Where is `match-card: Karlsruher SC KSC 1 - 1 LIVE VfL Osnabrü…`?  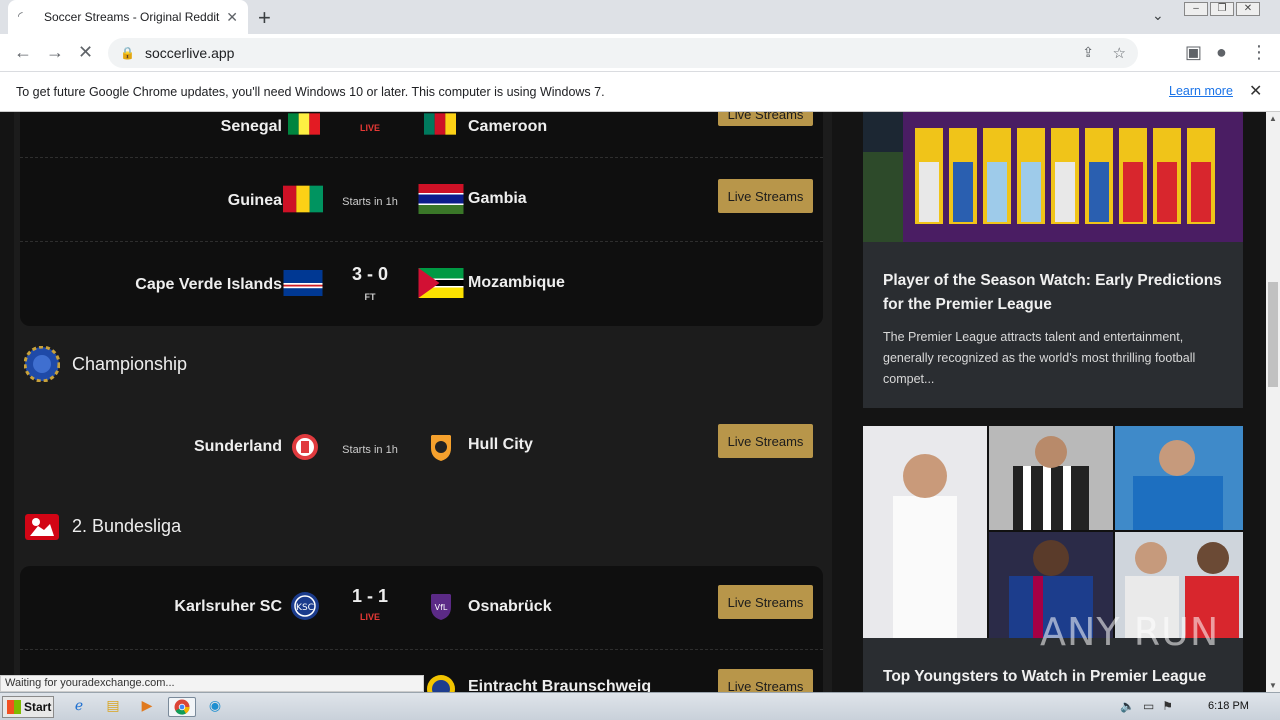 match-card: Karlsruher SC KSC 1 - 1 LIVE VfL Osnabrü… is located at coordinates (421, 629).